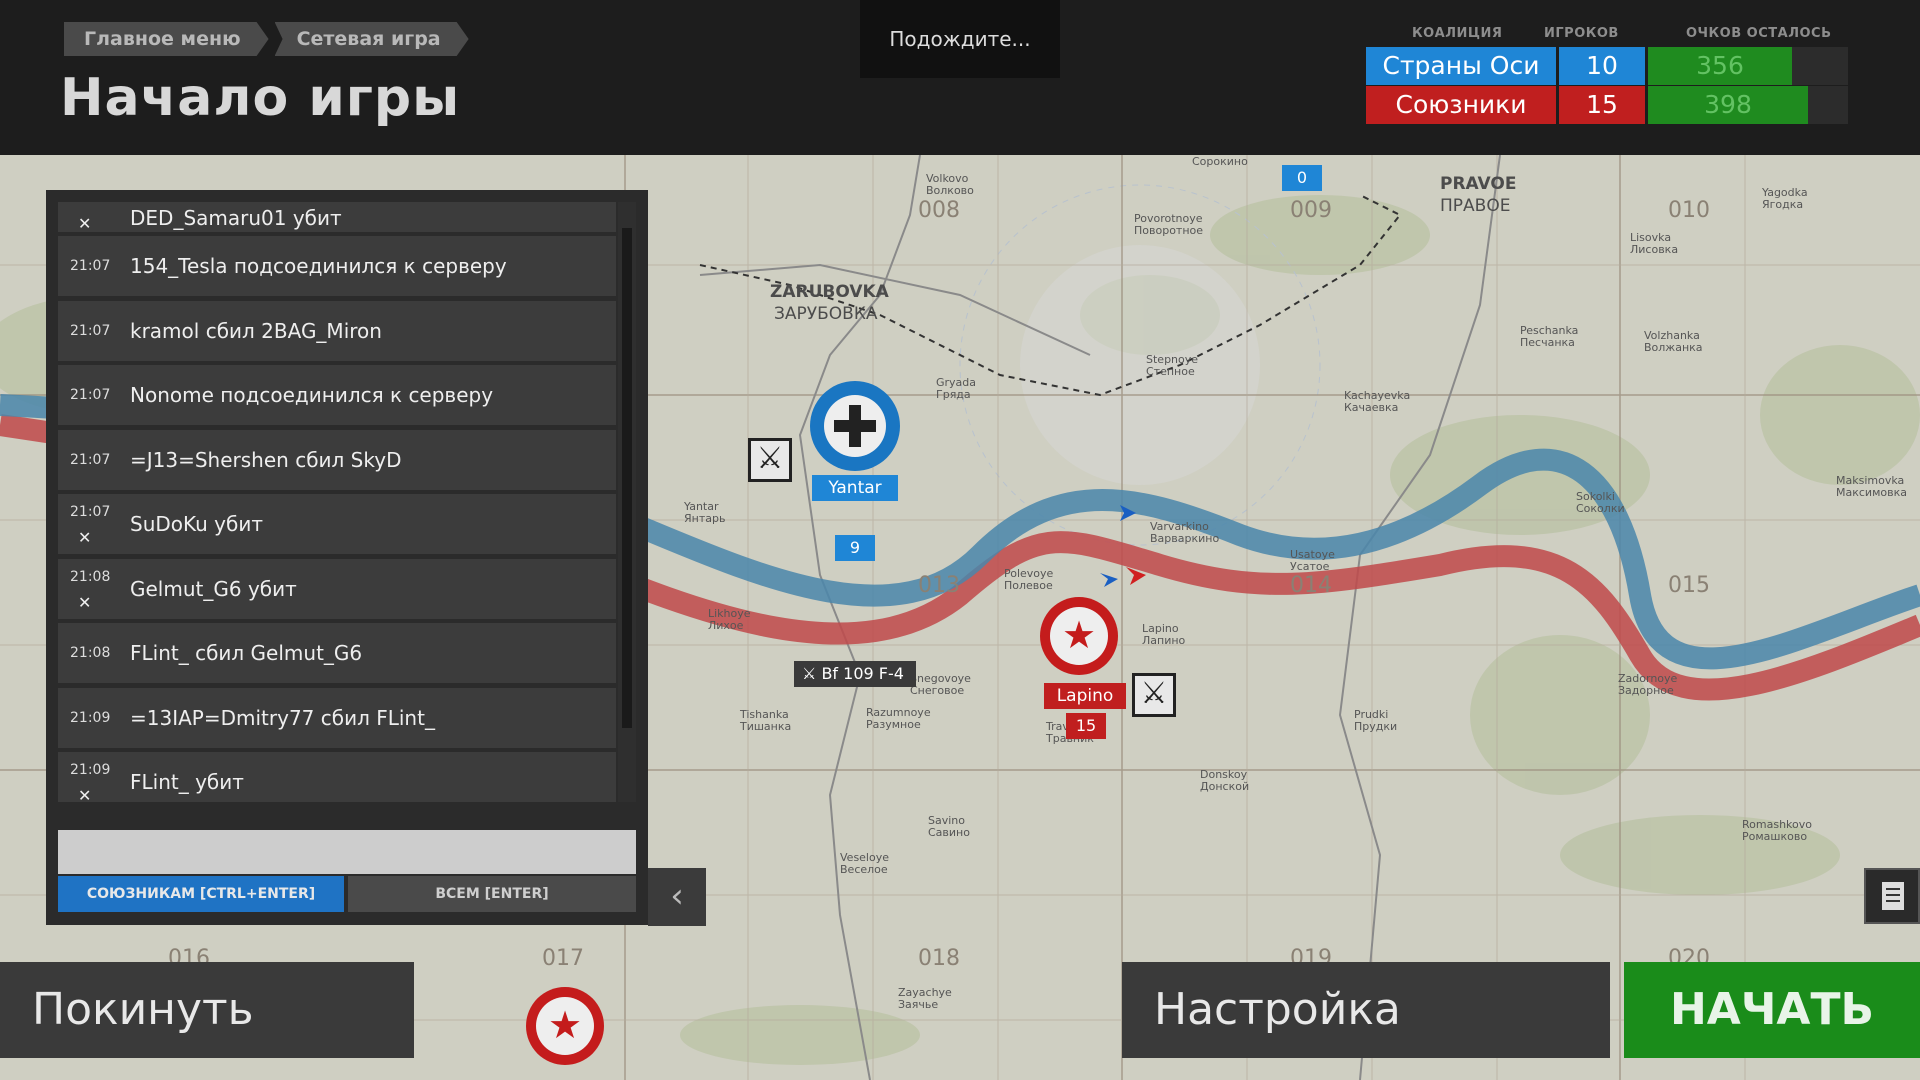 The height and width of the screenshot is (1080, 1920). Describe the element at coordinates (187, 782) in the screenshot. I see `chat-message-text: FLint_ убит` at that location.